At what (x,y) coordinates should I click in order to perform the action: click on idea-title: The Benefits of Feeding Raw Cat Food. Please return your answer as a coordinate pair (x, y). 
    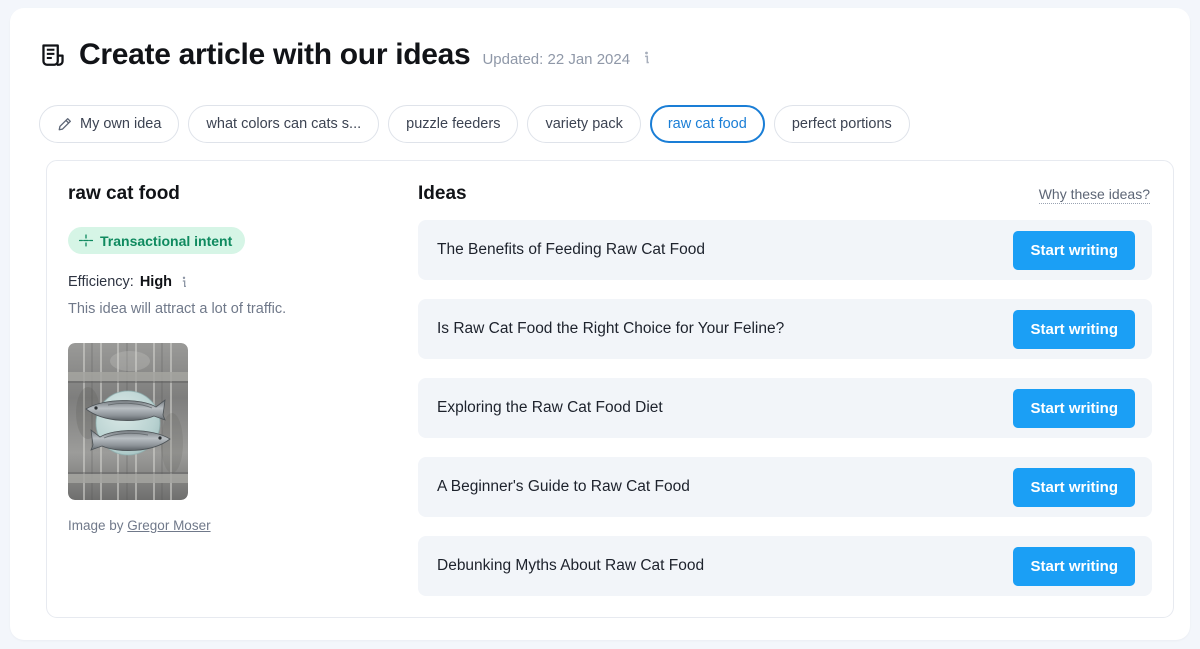
    Looking at the image, I should click on (571, 249).